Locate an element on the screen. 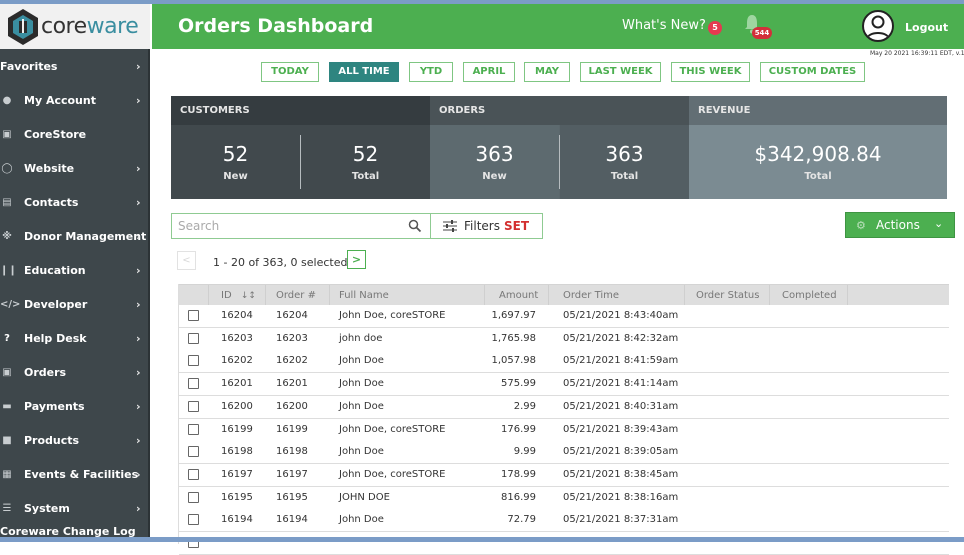 The image size is (964, 555). column-header-amount: Amount is located at coordinates (518, 295).